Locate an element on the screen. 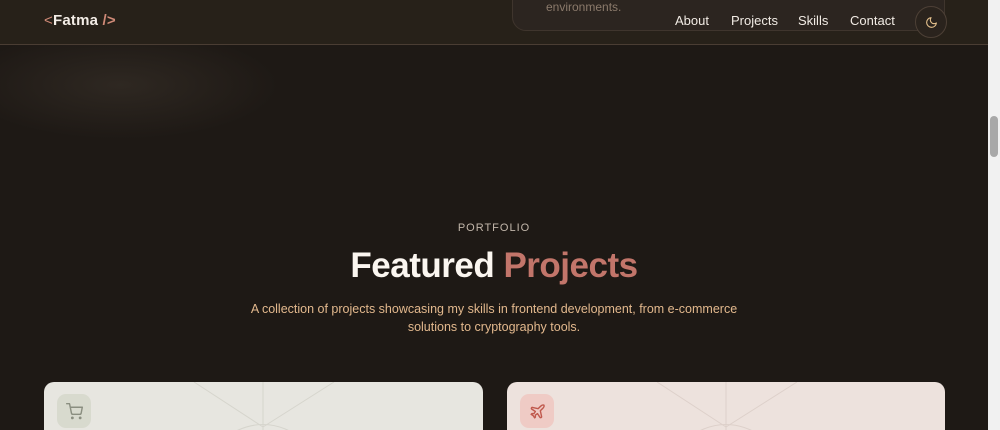 The width and height of the screenshot is (1000, 430). popover-text: environments. is located at coordinates (584, 7).